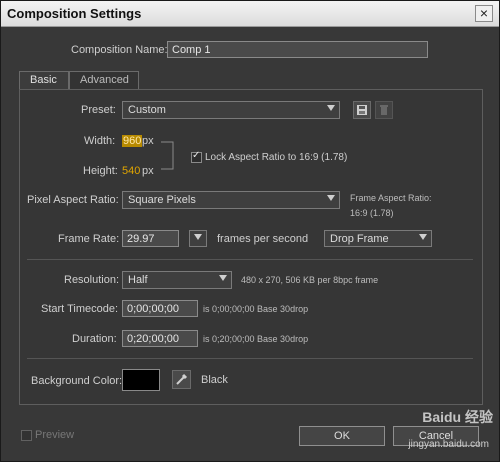 The height and width of the screenshot is (462, 500). What do you see at coordinates (148, 171) in the screenshot?
I see `height-unit: px` at bounding box center [148, 171].